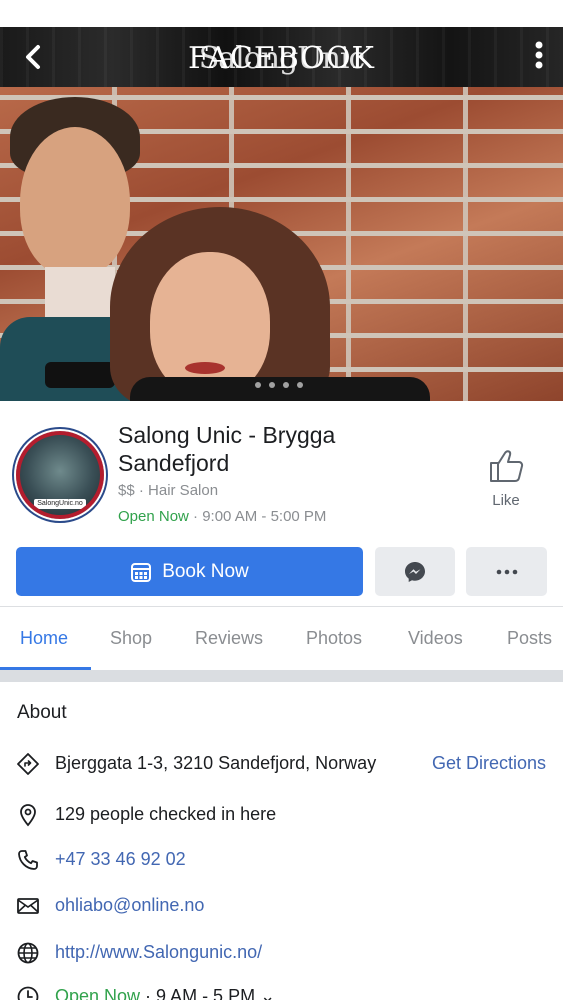  I want to click on tab-home: Home, so click(44, 638).